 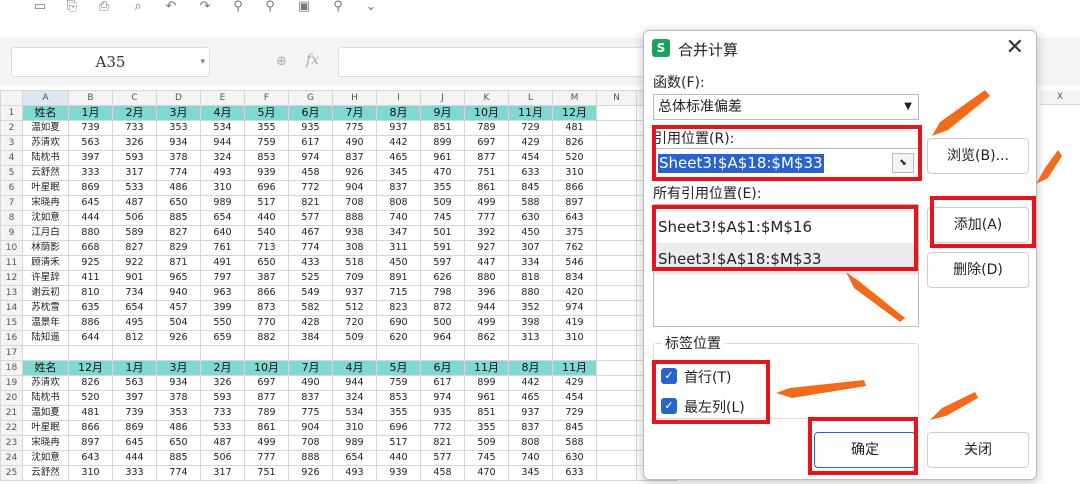 What do you see at coordinates (530, 428) in the screenshot?
I see `cell: 837` at bounding box center [530, 428].